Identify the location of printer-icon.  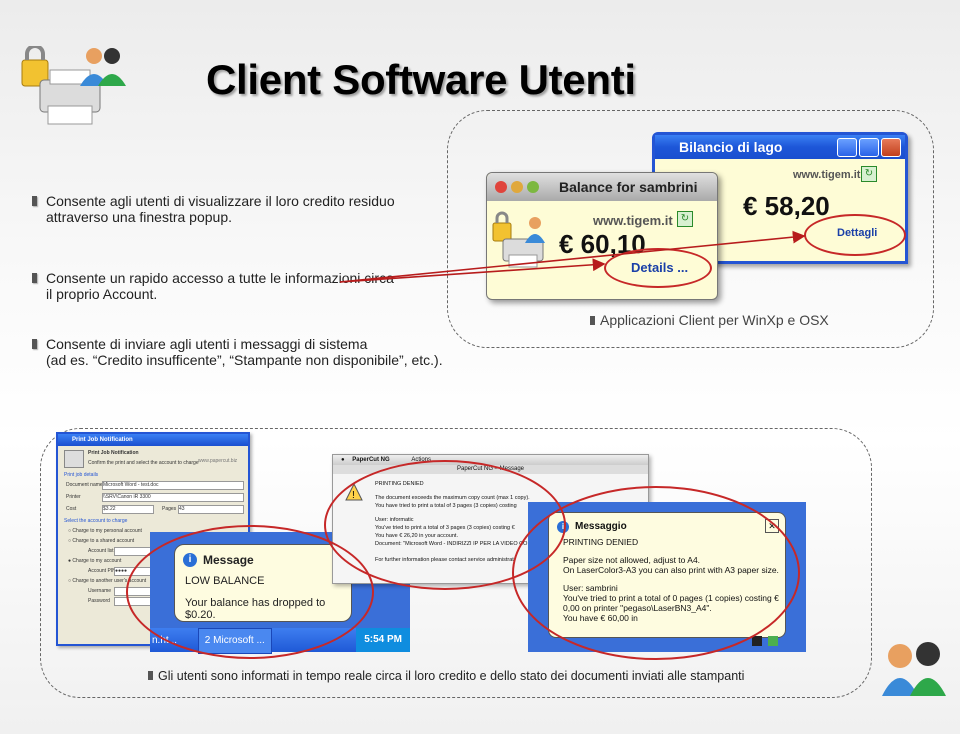
(74, 459).